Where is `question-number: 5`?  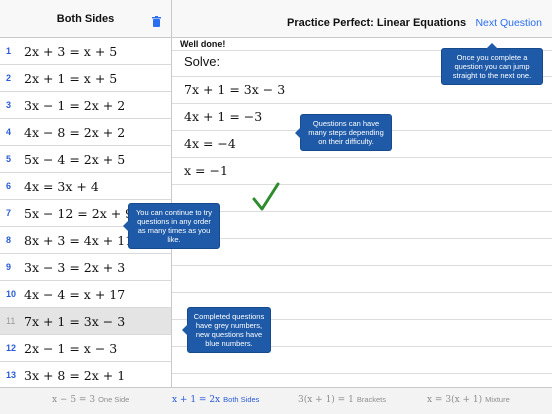
question-number: 5 is located at coordinates (9, 159).